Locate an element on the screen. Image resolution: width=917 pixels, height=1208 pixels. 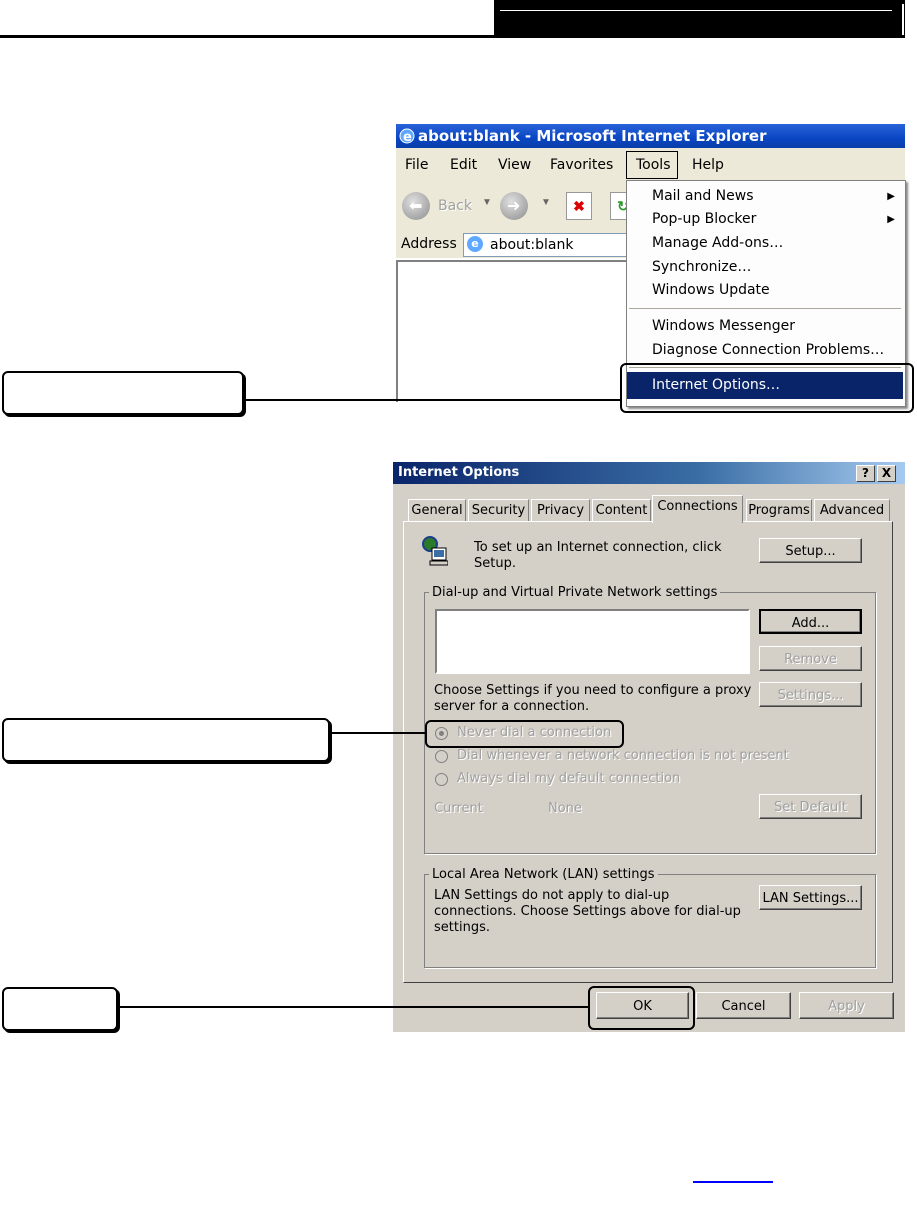
menu-help: Help is located at coordinates (708, 165).